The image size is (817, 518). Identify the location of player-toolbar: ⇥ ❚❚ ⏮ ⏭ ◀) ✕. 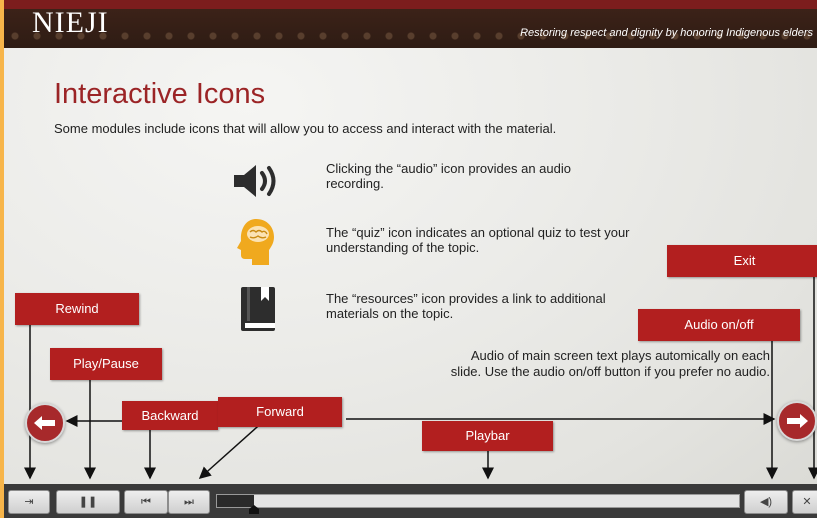
(410, 501).